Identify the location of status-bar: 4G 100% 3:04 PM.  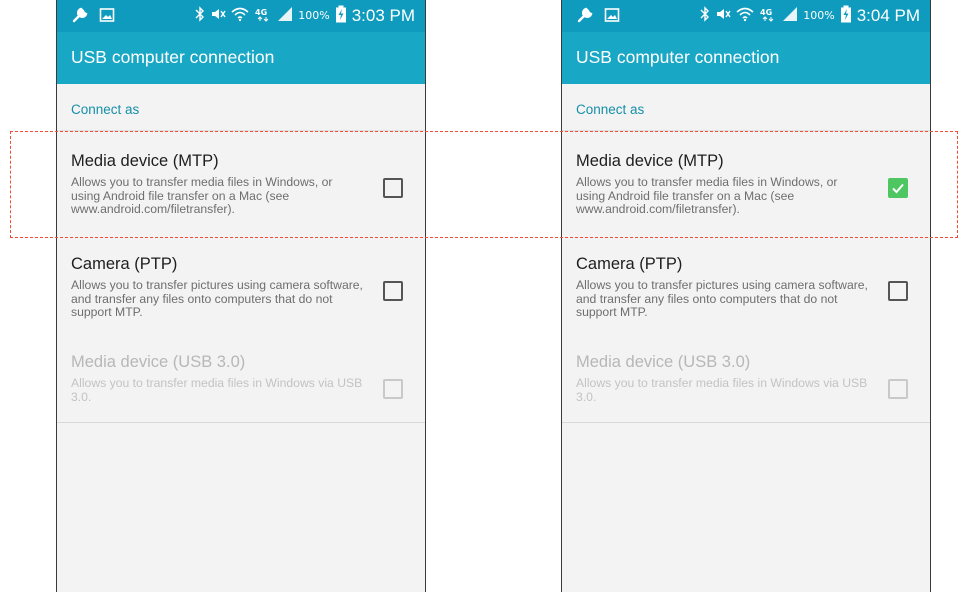
(746, 16).